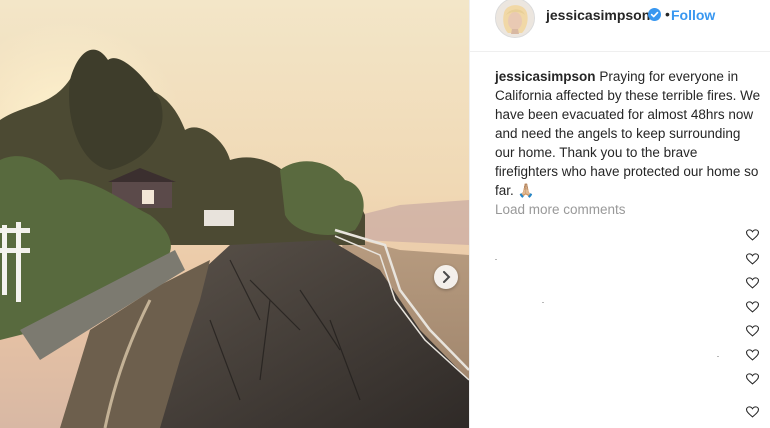  I want to click on post-username: jessicasimpson, so click(598, 15).